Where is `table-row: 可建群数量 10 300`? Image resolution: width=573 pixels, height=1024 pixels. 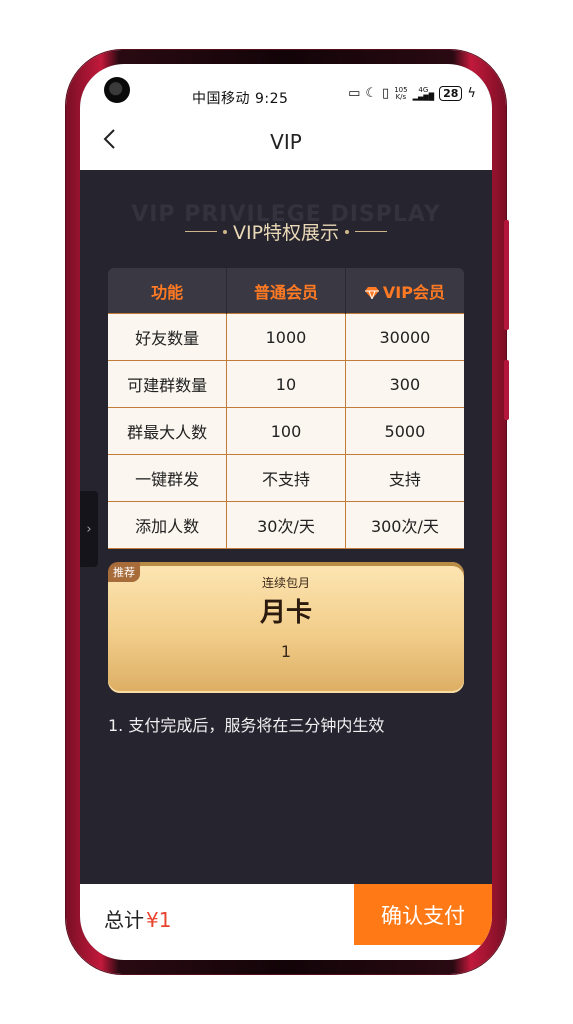
table-row: 可建群数量 10 300 is located at coordinates (286, 384).